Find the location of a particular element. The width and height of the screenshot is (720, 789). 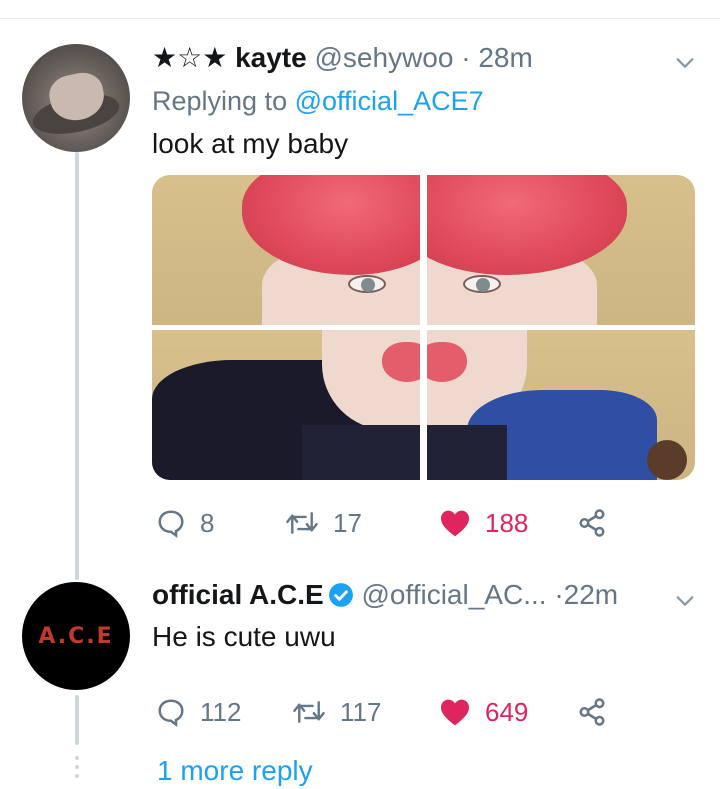

tweet-text: look at my baby is located at coordinates (250, 143).